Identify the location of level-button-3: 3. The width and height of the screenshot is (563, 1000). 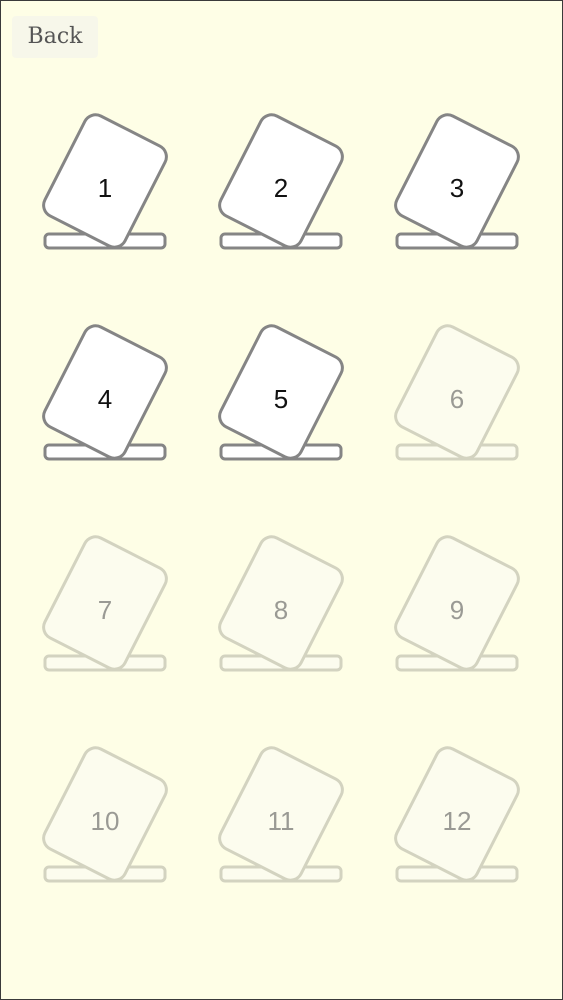
(457, 180).